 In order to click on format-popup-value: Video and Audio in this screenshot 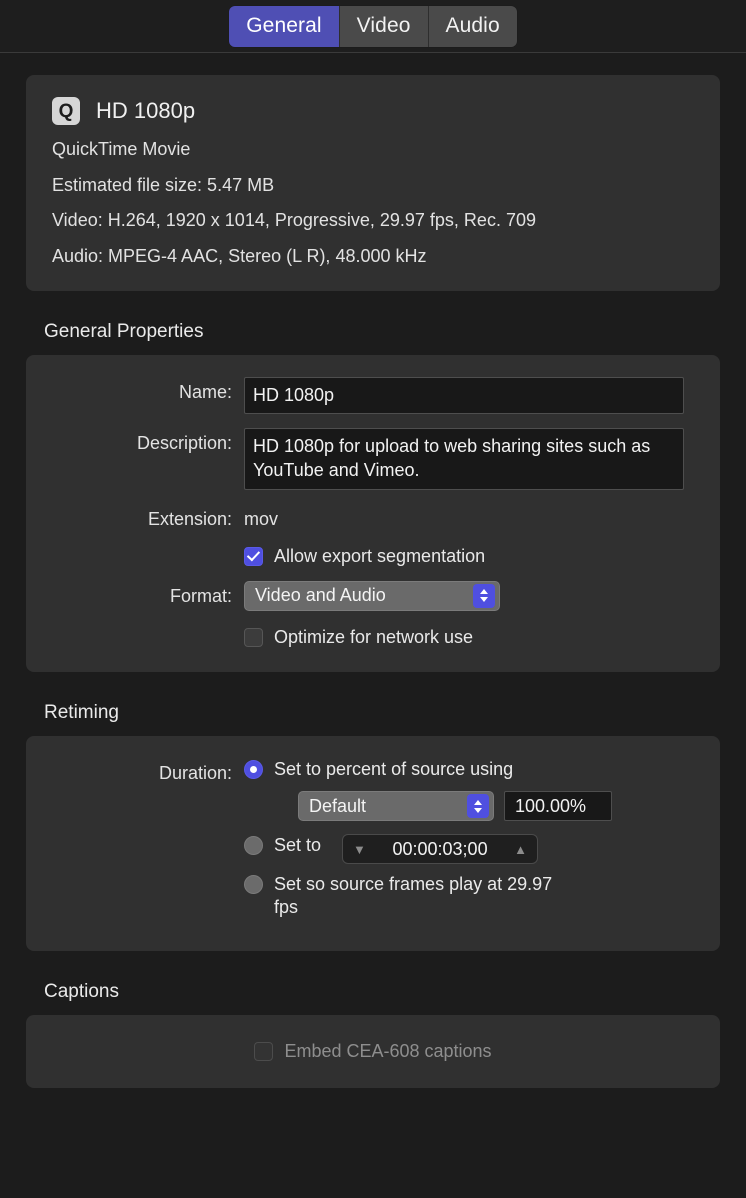, I will do `click(320, 595)`.